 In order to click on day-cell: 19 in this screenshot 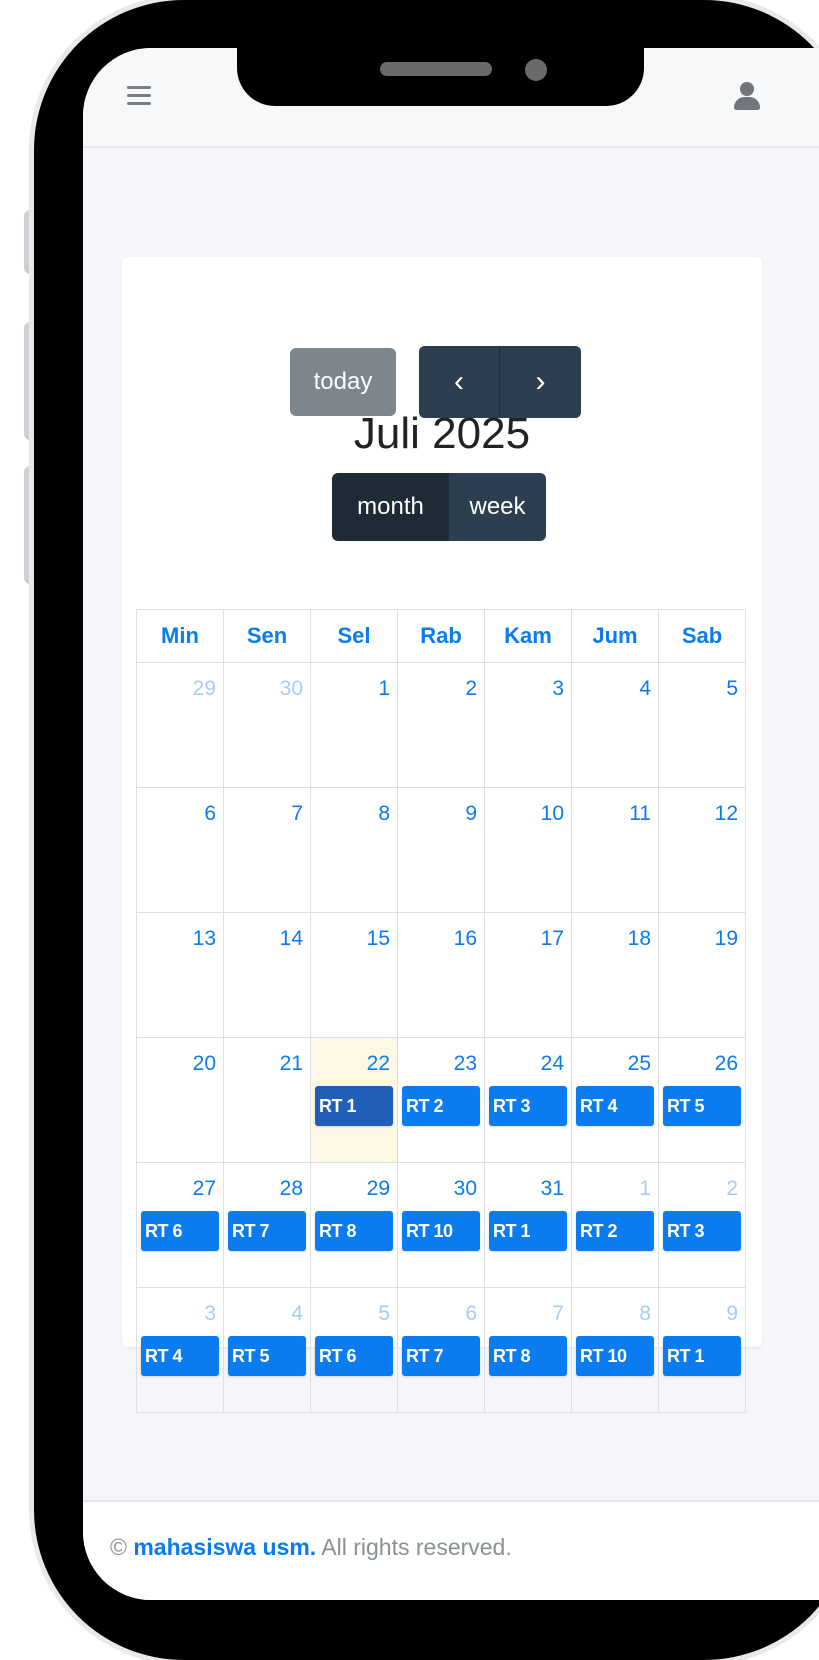, I will do `click(702, 975)`.